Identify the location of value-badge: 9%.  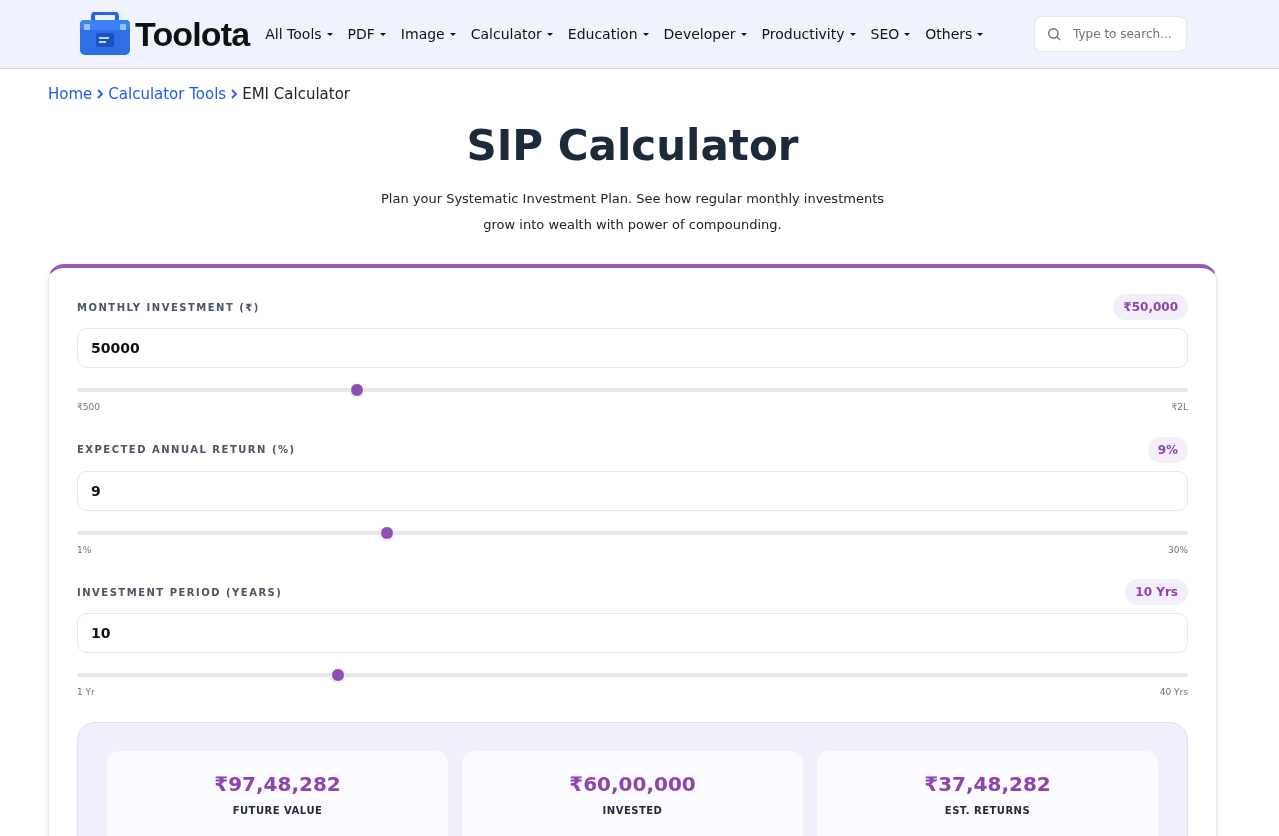
(1167, 449).